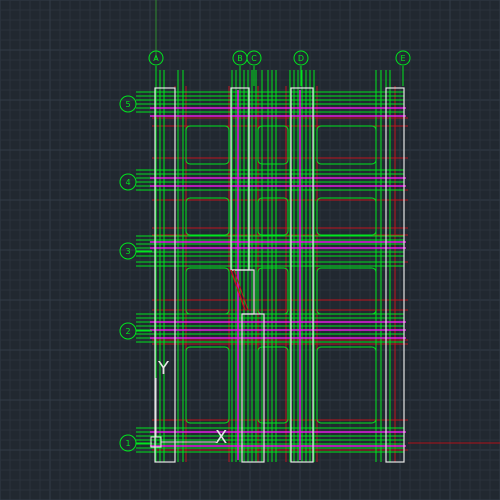  I want to click on grid-bubble-e-label: E, so click(402, 58).